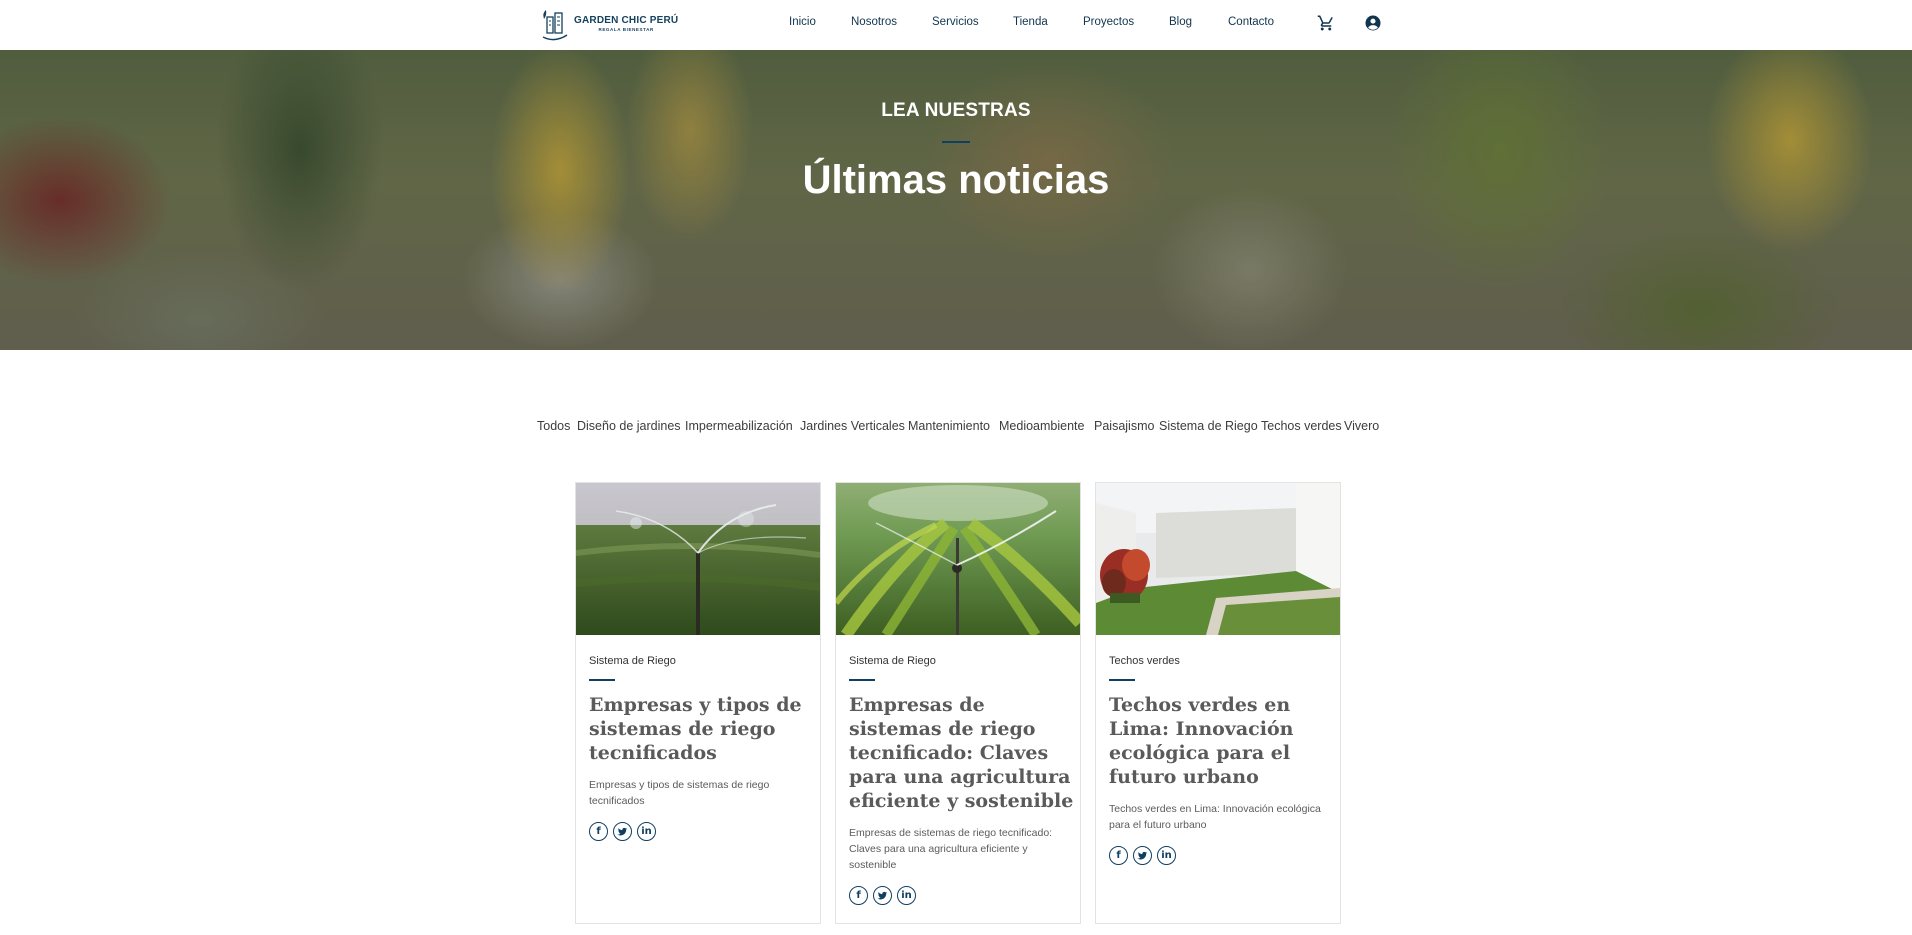 This screenshot has width=1912, height=935. Describe the element at coordinates (1218, 559) in the screenshot. I see `post-image-green-roof` at that location.